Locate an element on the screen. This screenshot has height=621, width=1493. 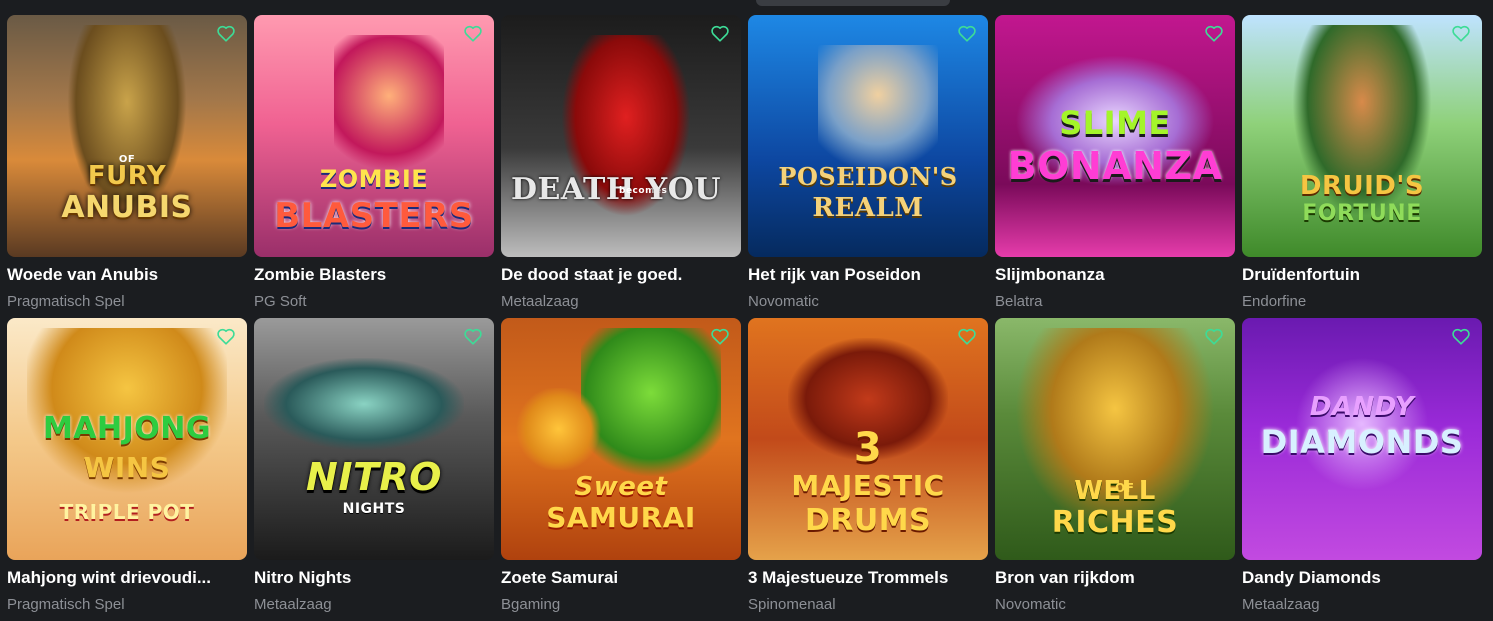
game-thumbnail: Sweet SAMURAI is located at coordinates (621, 439).